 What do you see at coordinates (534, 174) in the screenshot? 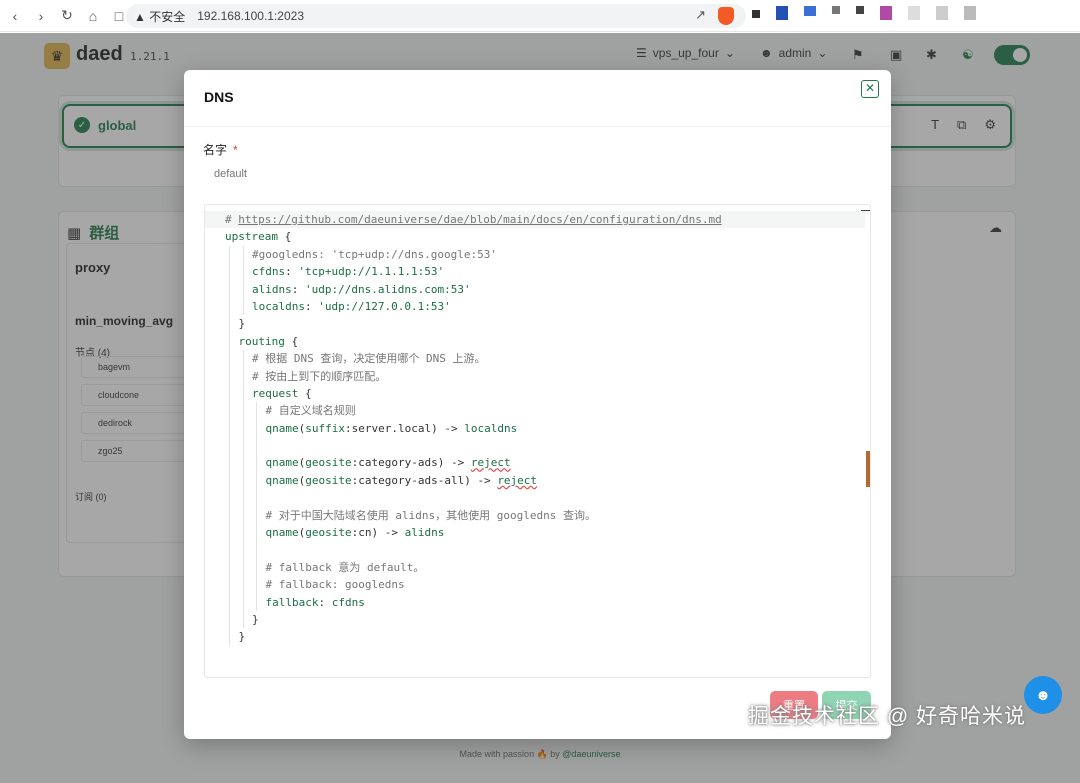
I see `name-input` at bounding box center [534, 174].